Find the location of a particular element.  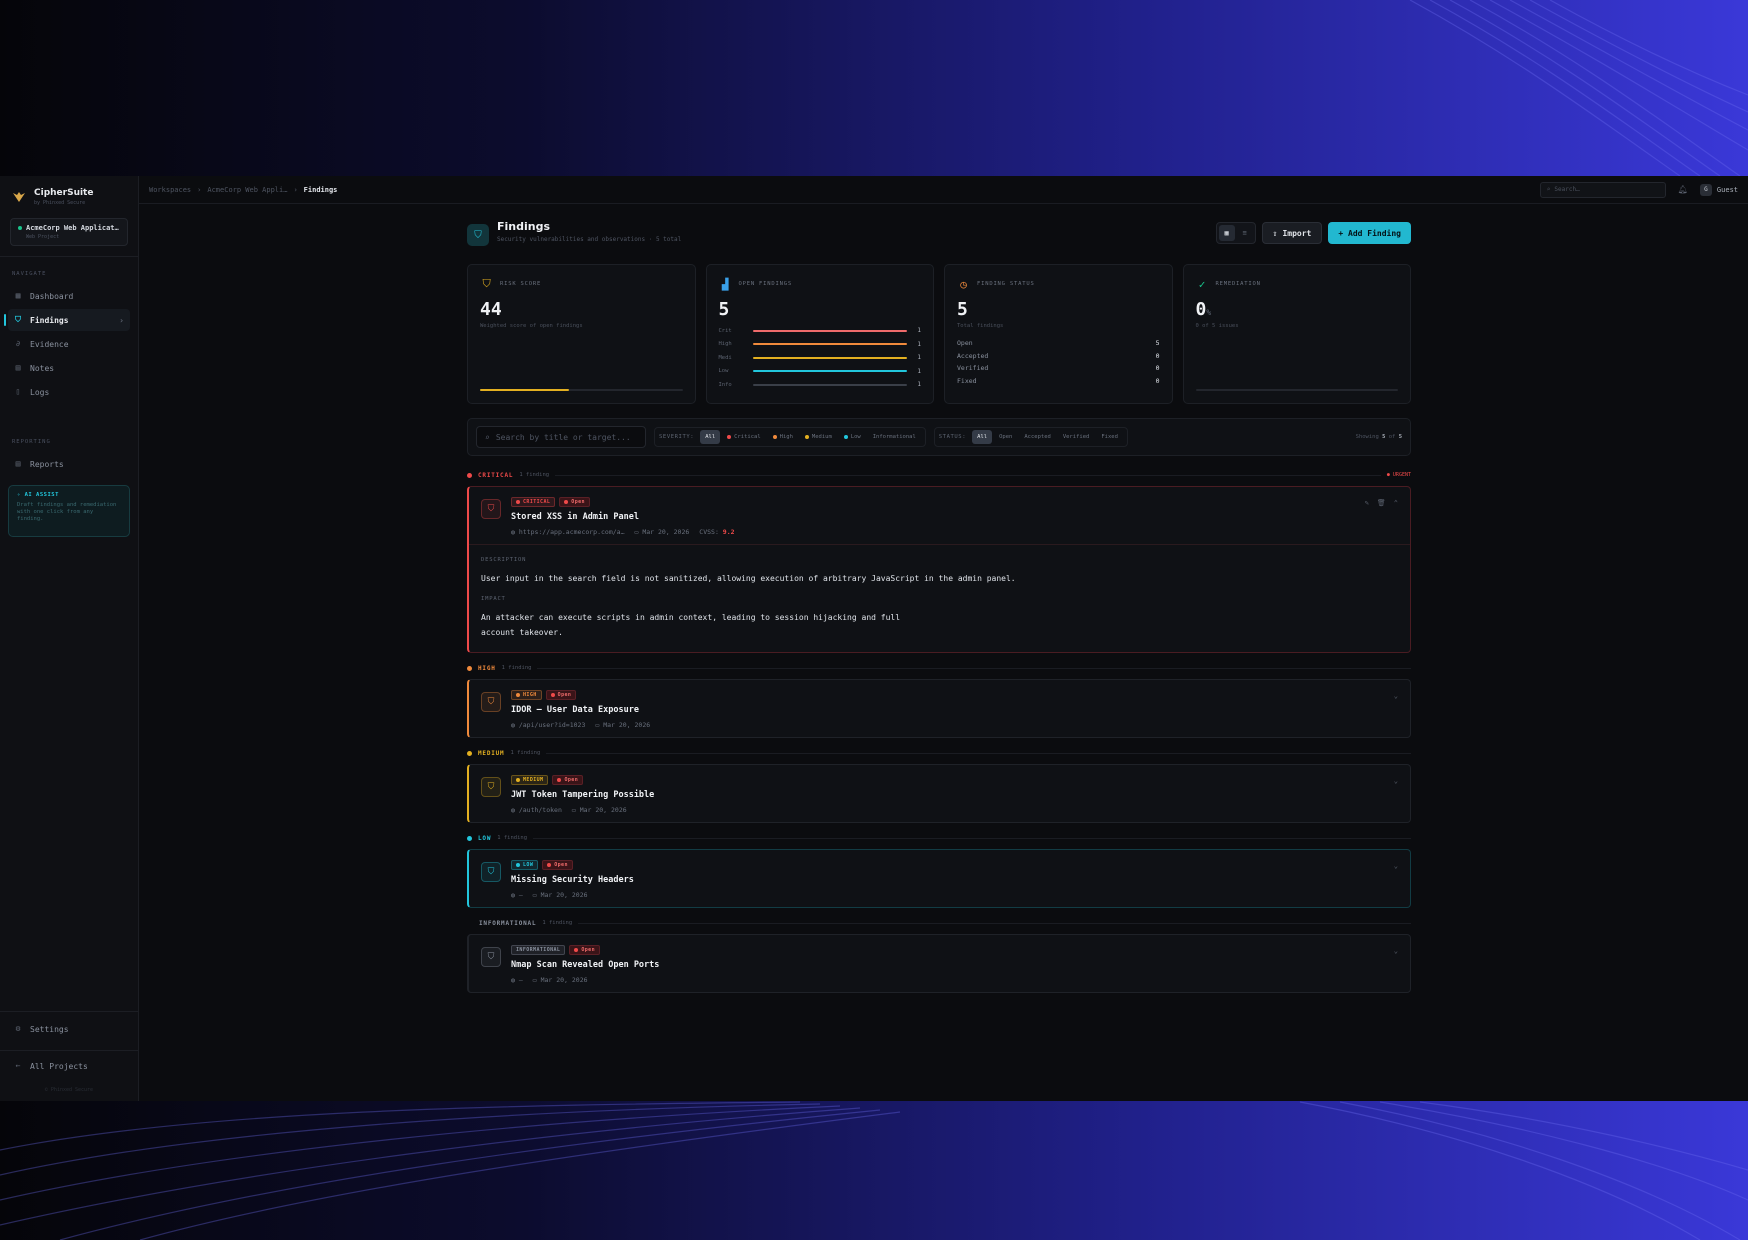

sidebar-item-settings: ⚙ Settings is located at coordinates (69, 1029).